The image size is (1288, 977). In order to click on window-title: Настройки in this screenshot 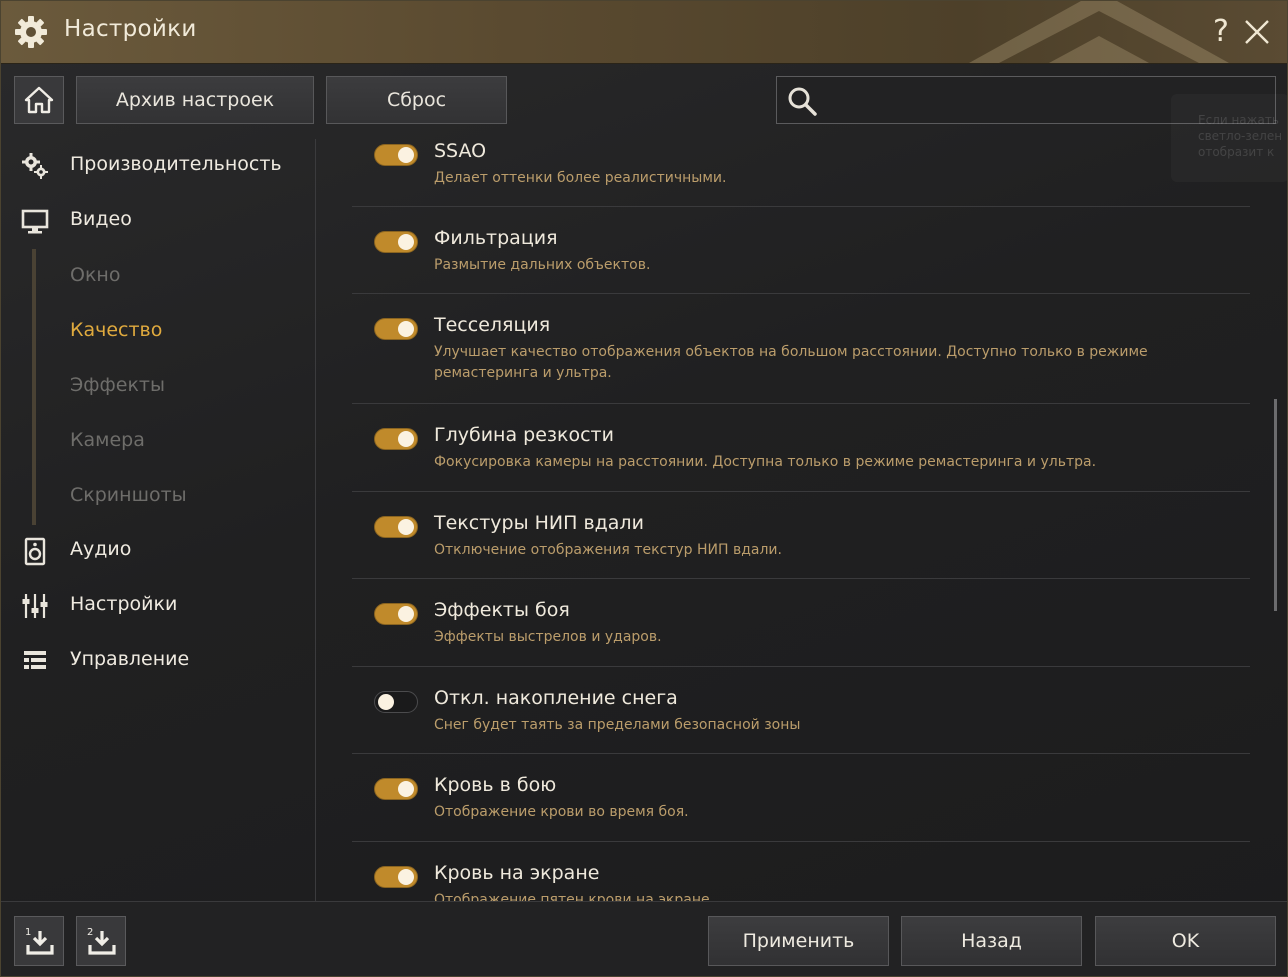, I will do `click(130, 29)`.